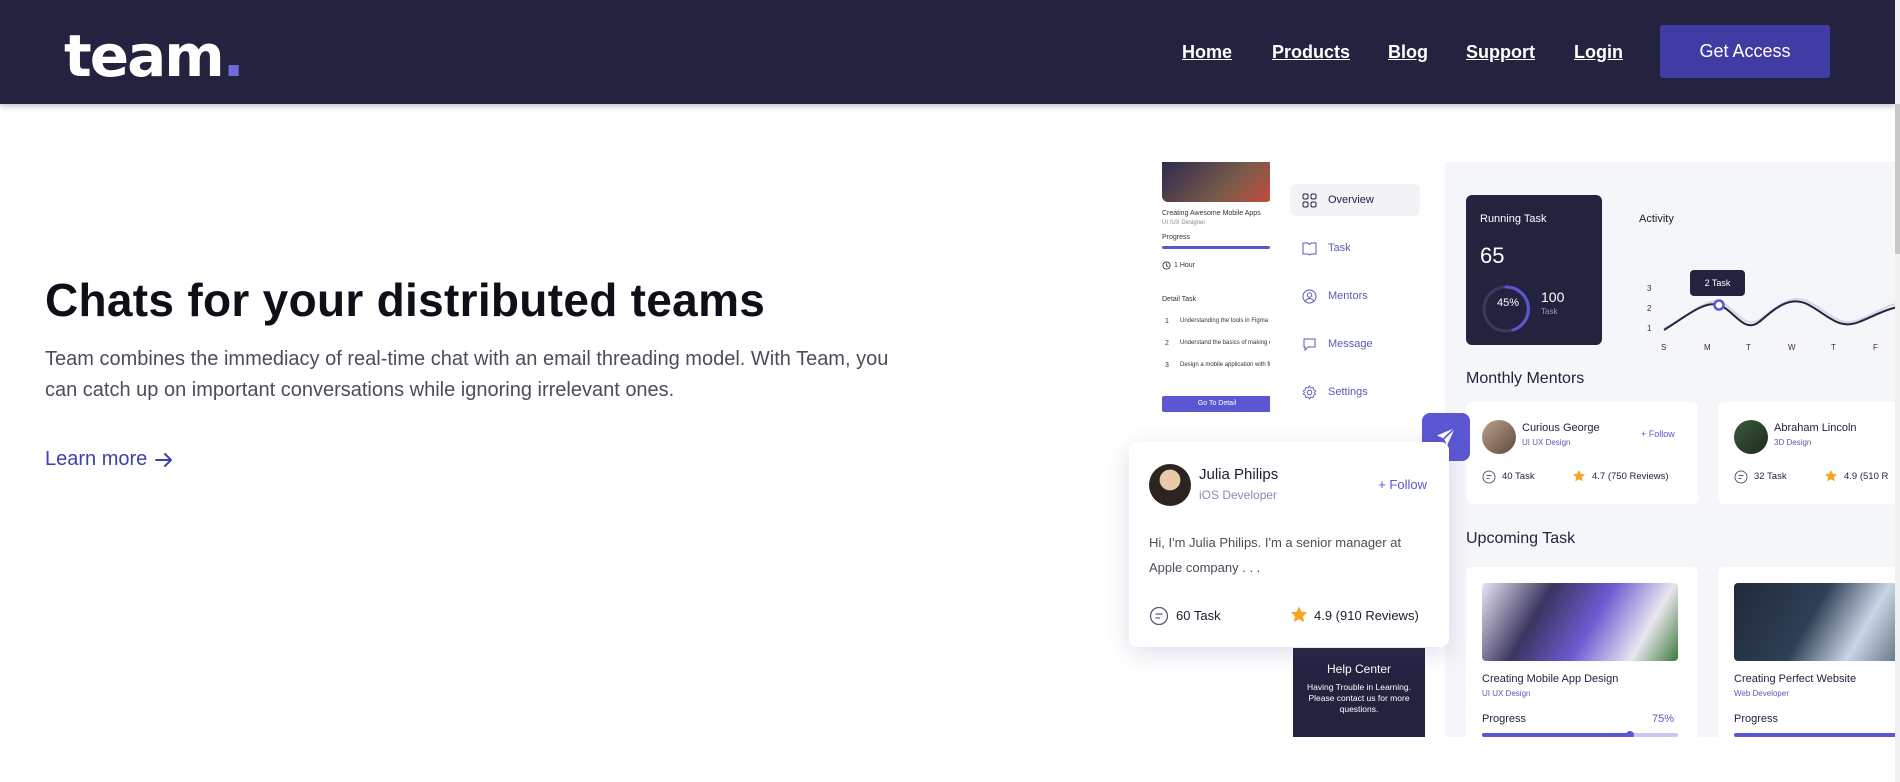 The height and width of the screenshot is (782, 1900). I want to click on detail-item-text: Understand the basics of making d, so click(1226, 343).